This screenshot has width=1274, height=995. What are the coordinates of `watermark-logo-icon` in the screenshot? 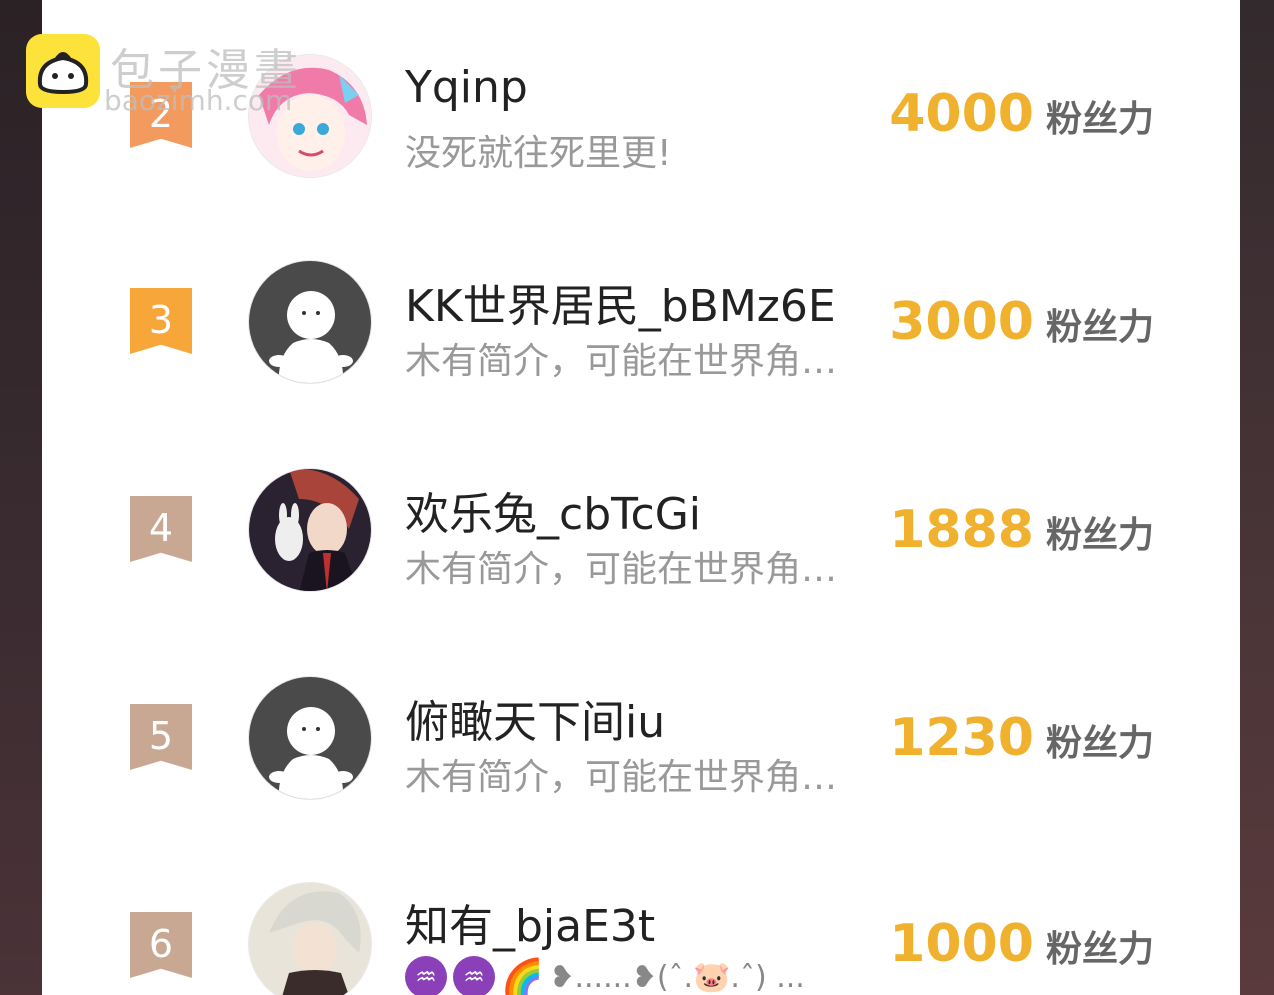 It's located at (63, 71).